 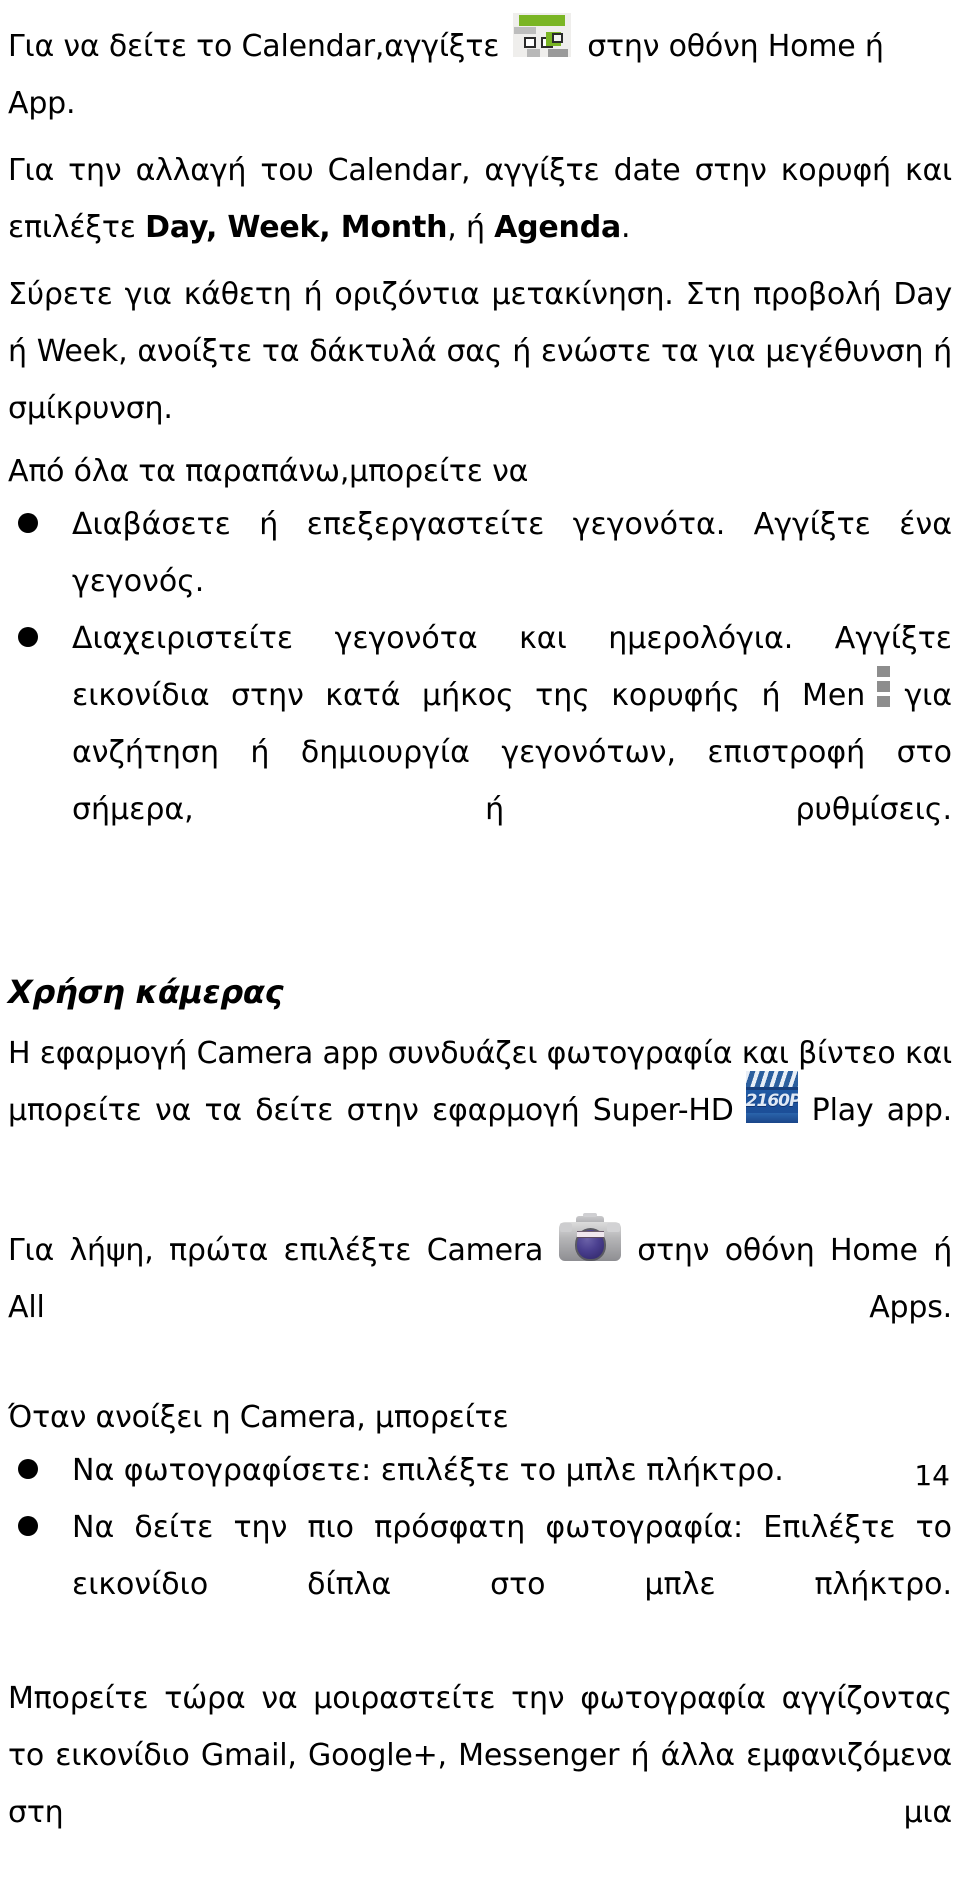 What do you see at coordinates (771, 1100) in the screenshot?
I see `super-hd-resolution-label: 2160P` at bounding box center [771, 1100].